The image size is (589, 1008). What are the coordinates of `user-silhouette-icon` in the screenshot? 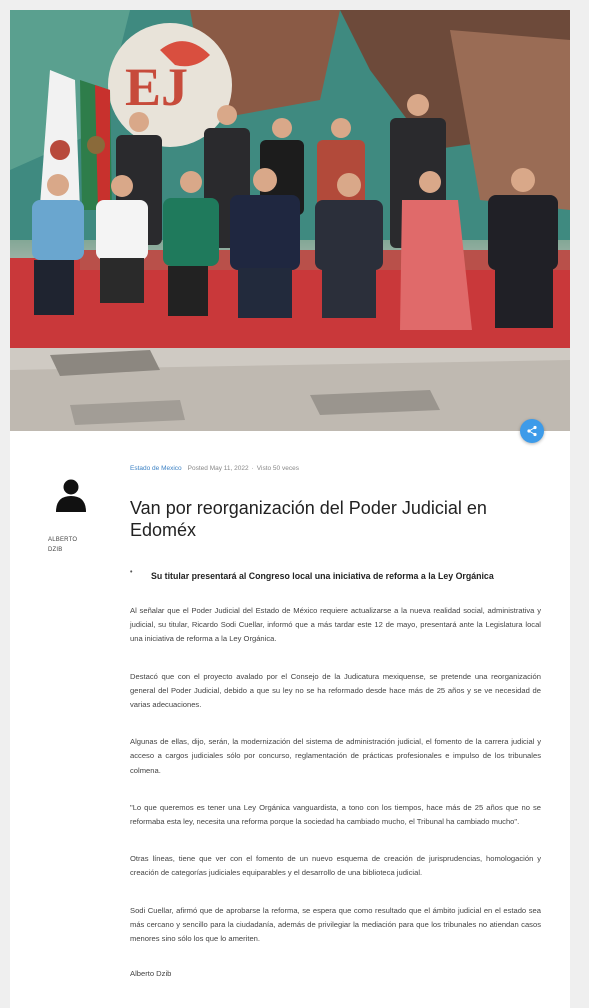 It's located at (71, 495).